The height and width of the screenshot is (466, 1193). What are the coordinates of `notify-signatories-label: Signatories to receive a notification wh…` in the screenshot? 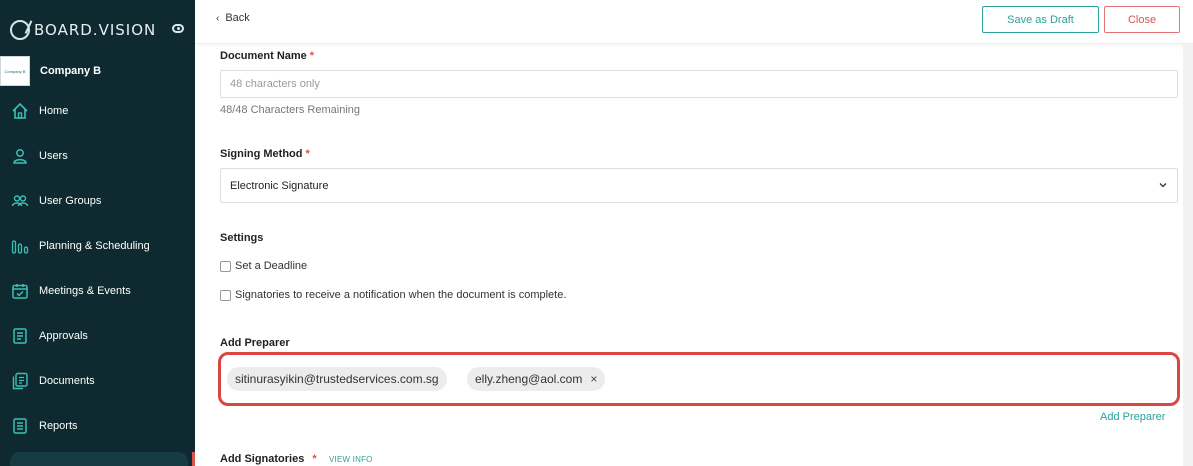 It's located at (401, 295).